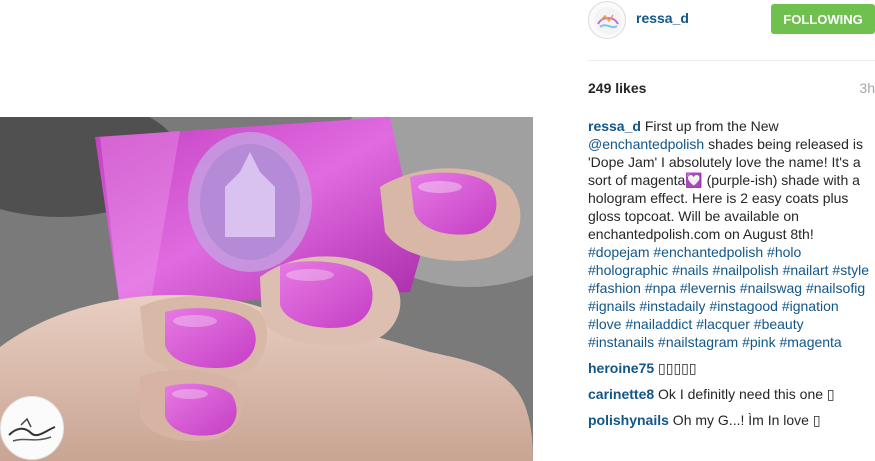 This screenshot has height=461, width=875. What do you see at coordinates (779, 324) in the screenshot?
I see `hashtag-link: #beauty` at bounding box center [779, 324].